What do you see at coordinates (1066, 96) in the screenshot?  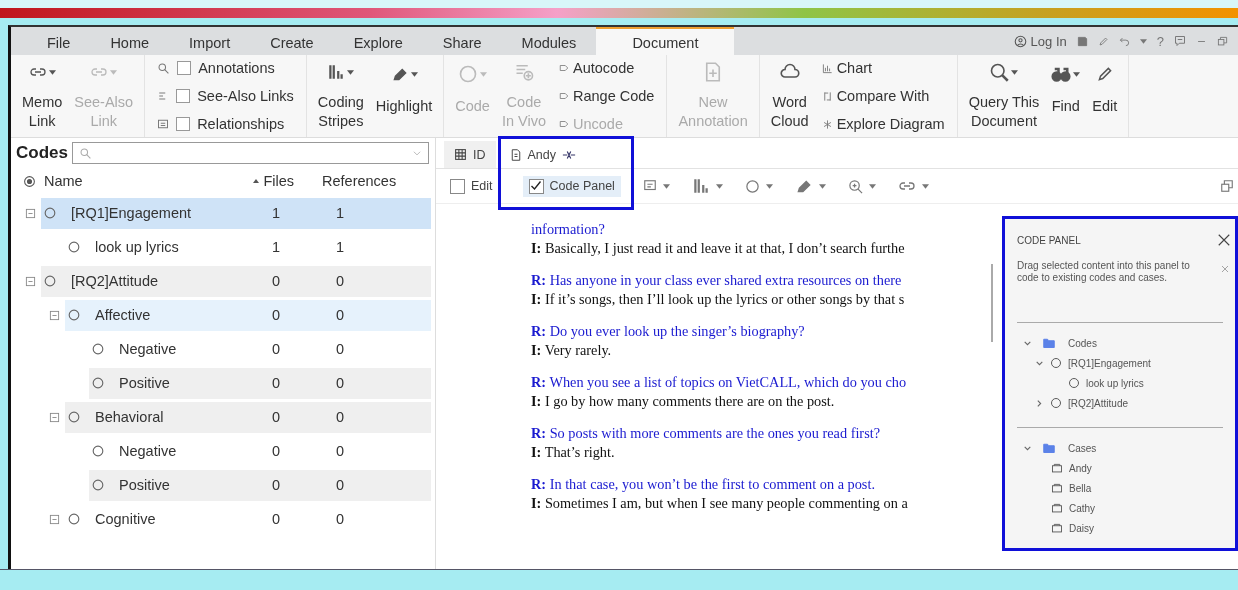 I see `ribbon-button: Find` at bounding box center [1066, 96].